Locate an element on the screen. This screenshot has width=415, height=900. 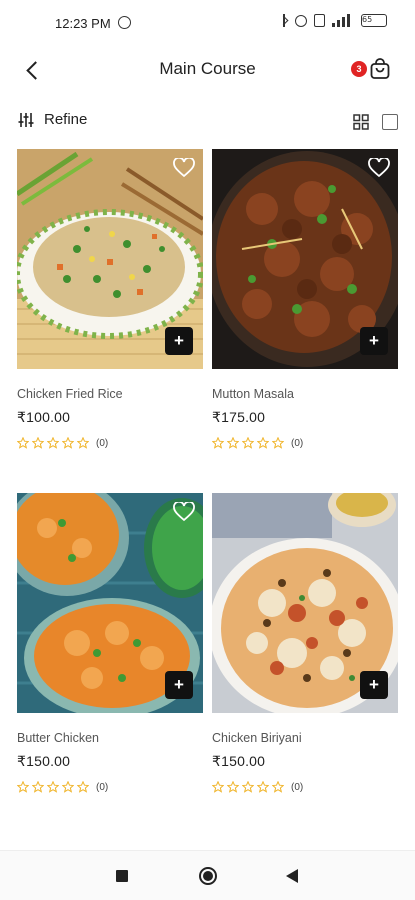
cart-button: 3 is located at coordinates (375, 70).